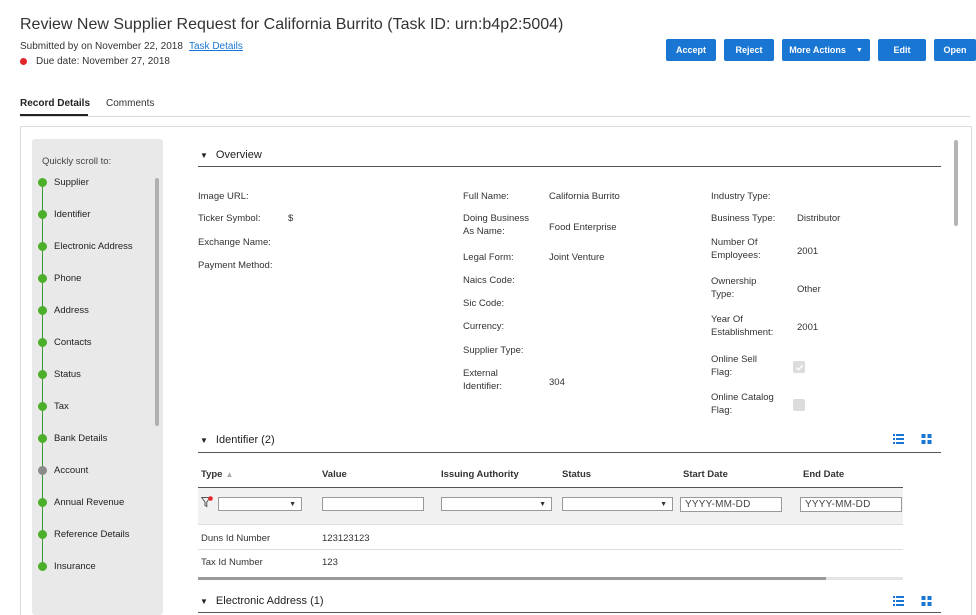  I want to click on tab-comments: Comments, so click(130, 103).